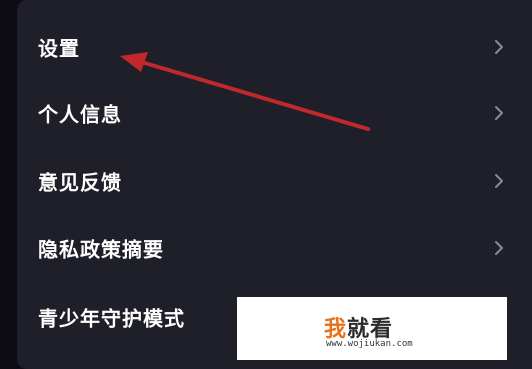 The width and height of the screenshot is (532, 369). I want to click on menu-item-label: 隐私政策摘要, so click(101, 249).